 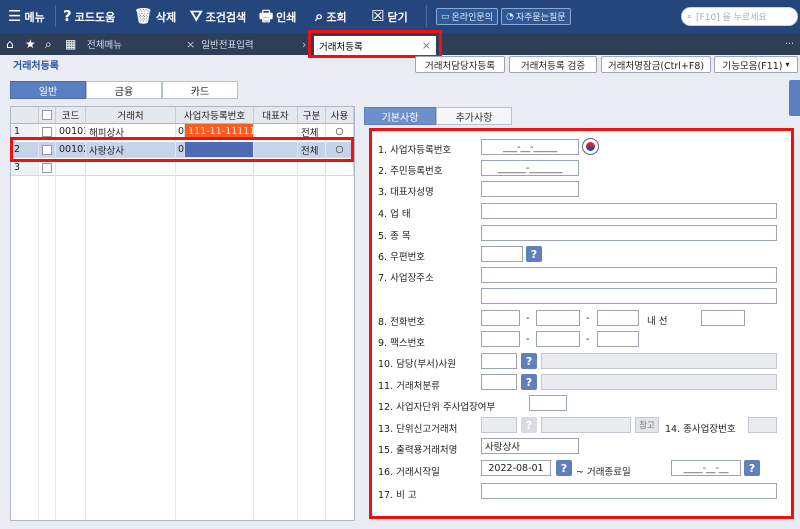 What do you see at coordinates (71, 115) in the screenshot?
I see `grid-header-code: 코드` at bounding box center [71, 115].